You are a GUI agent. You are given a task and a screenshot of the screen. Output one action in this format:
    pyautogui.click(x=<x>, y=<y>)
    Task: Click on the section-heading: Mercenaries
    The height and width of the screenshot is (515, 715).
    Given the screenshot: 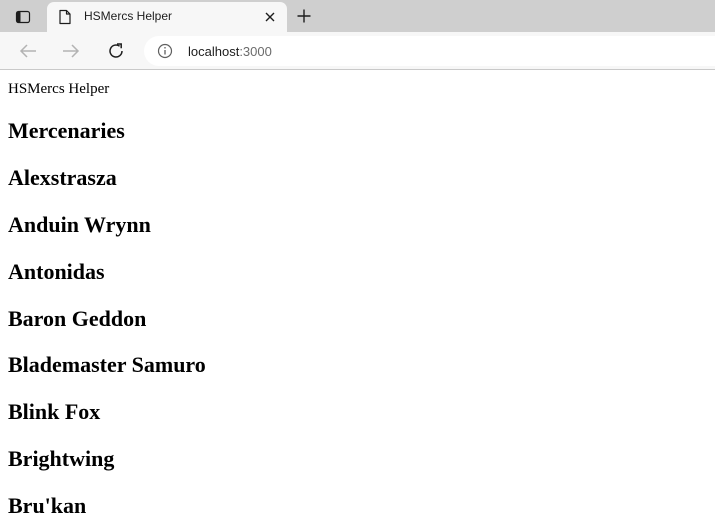 What is the action you would take?
    pyautogui.click(x=66, y=130)
    